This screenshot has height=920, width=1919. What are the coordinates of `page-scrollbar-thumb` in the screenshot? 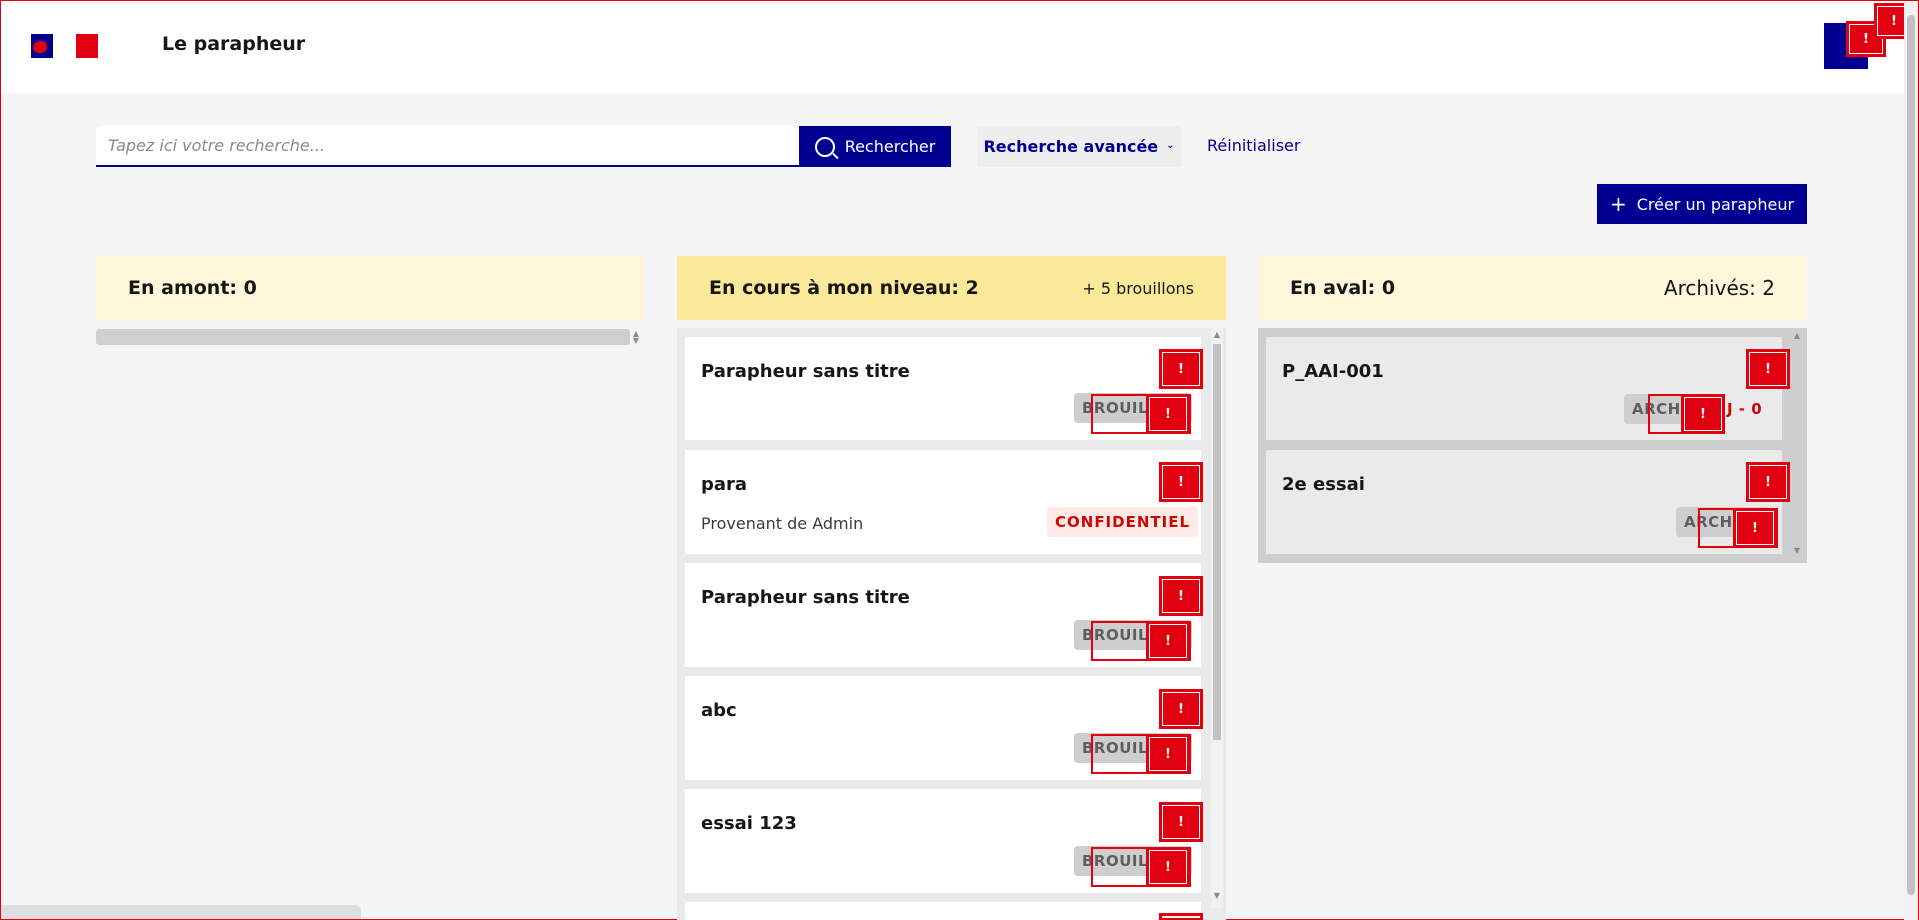 It's located at (1911, 455).